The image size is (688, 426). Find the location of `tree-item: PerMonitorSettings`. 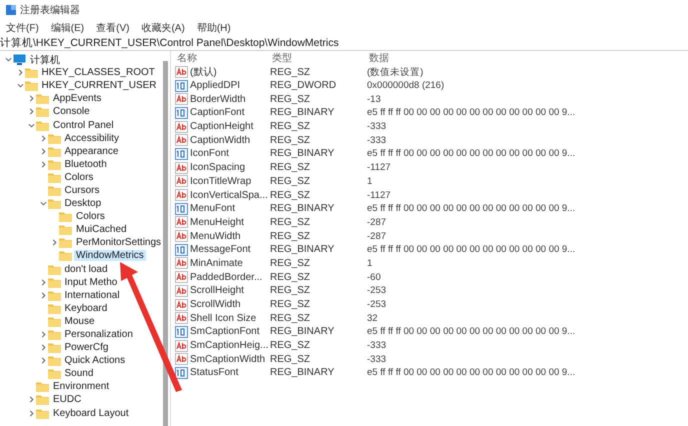

tree-item: PerMonitorSettings is located at coordinates (119, 242).